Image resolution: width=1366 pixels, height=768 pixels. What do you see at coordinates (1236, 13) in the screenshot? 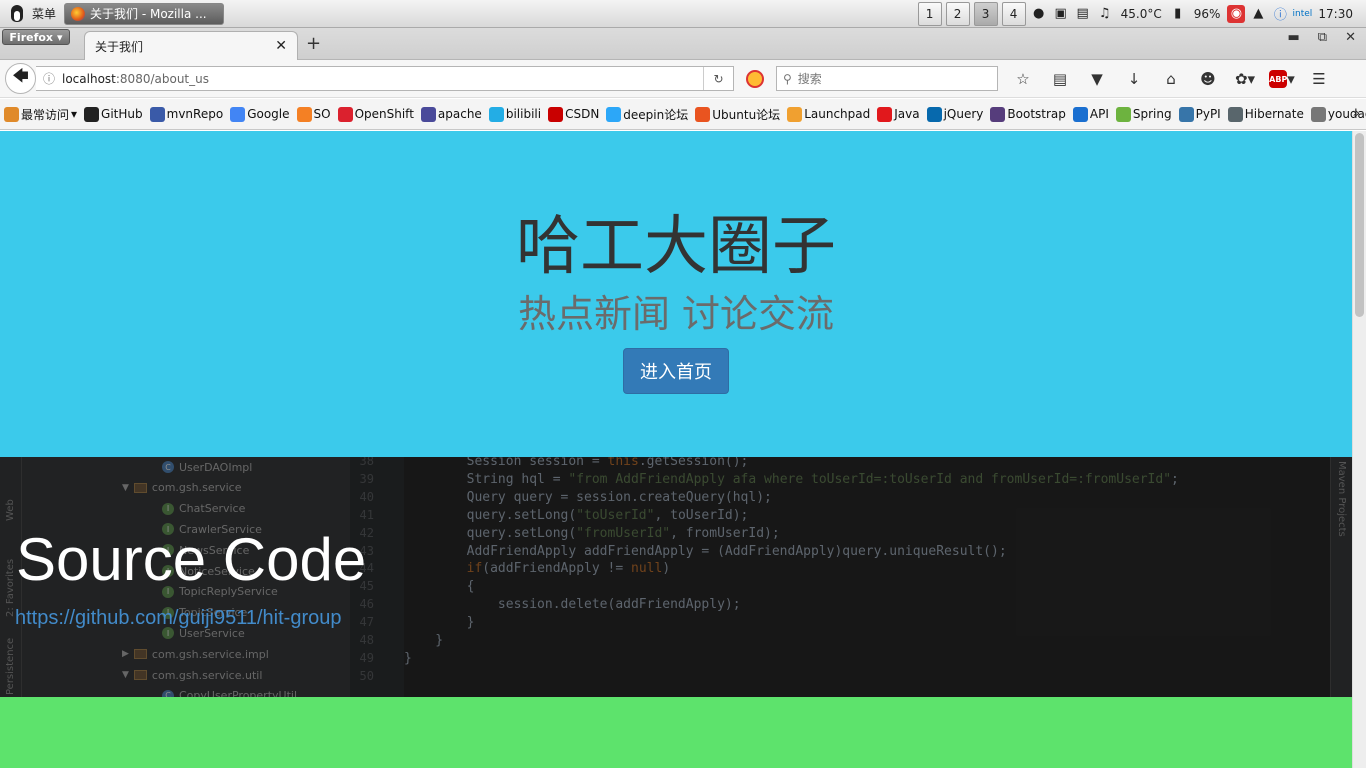
I see `netease-music-icon: ◉` at bounding box center [1236, 13].